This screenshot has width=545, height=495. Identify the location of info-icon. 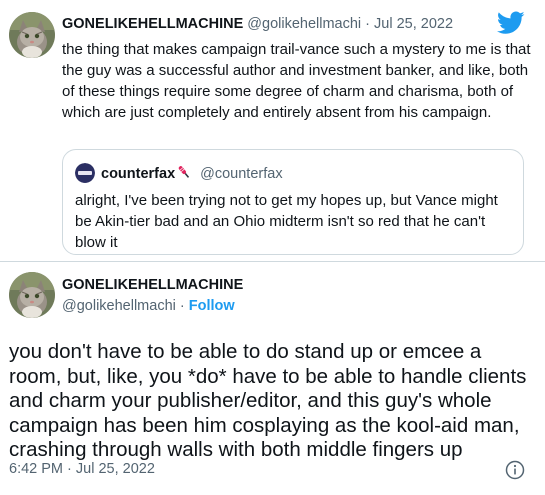
(515, 470).